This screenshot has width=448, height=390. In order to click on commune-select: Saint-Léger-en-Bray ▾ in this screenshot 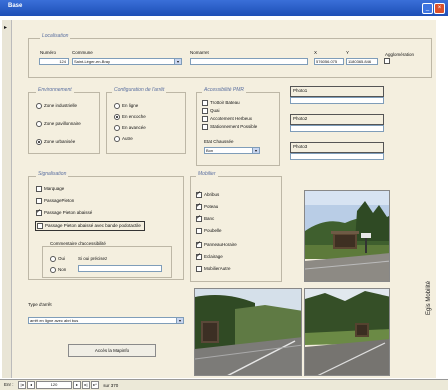, I will do `click(127, 61)`.